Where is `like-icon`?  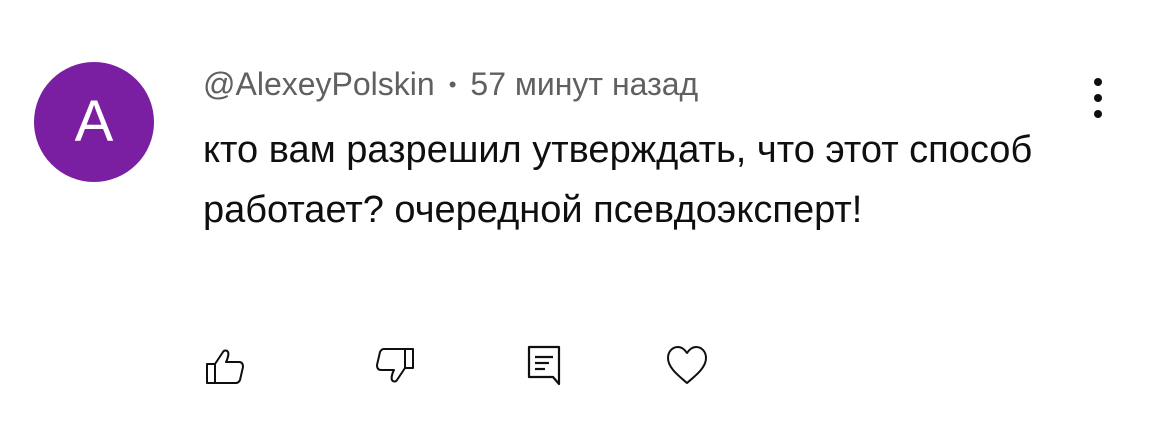
like-icon is located at coordinates (225, 366).